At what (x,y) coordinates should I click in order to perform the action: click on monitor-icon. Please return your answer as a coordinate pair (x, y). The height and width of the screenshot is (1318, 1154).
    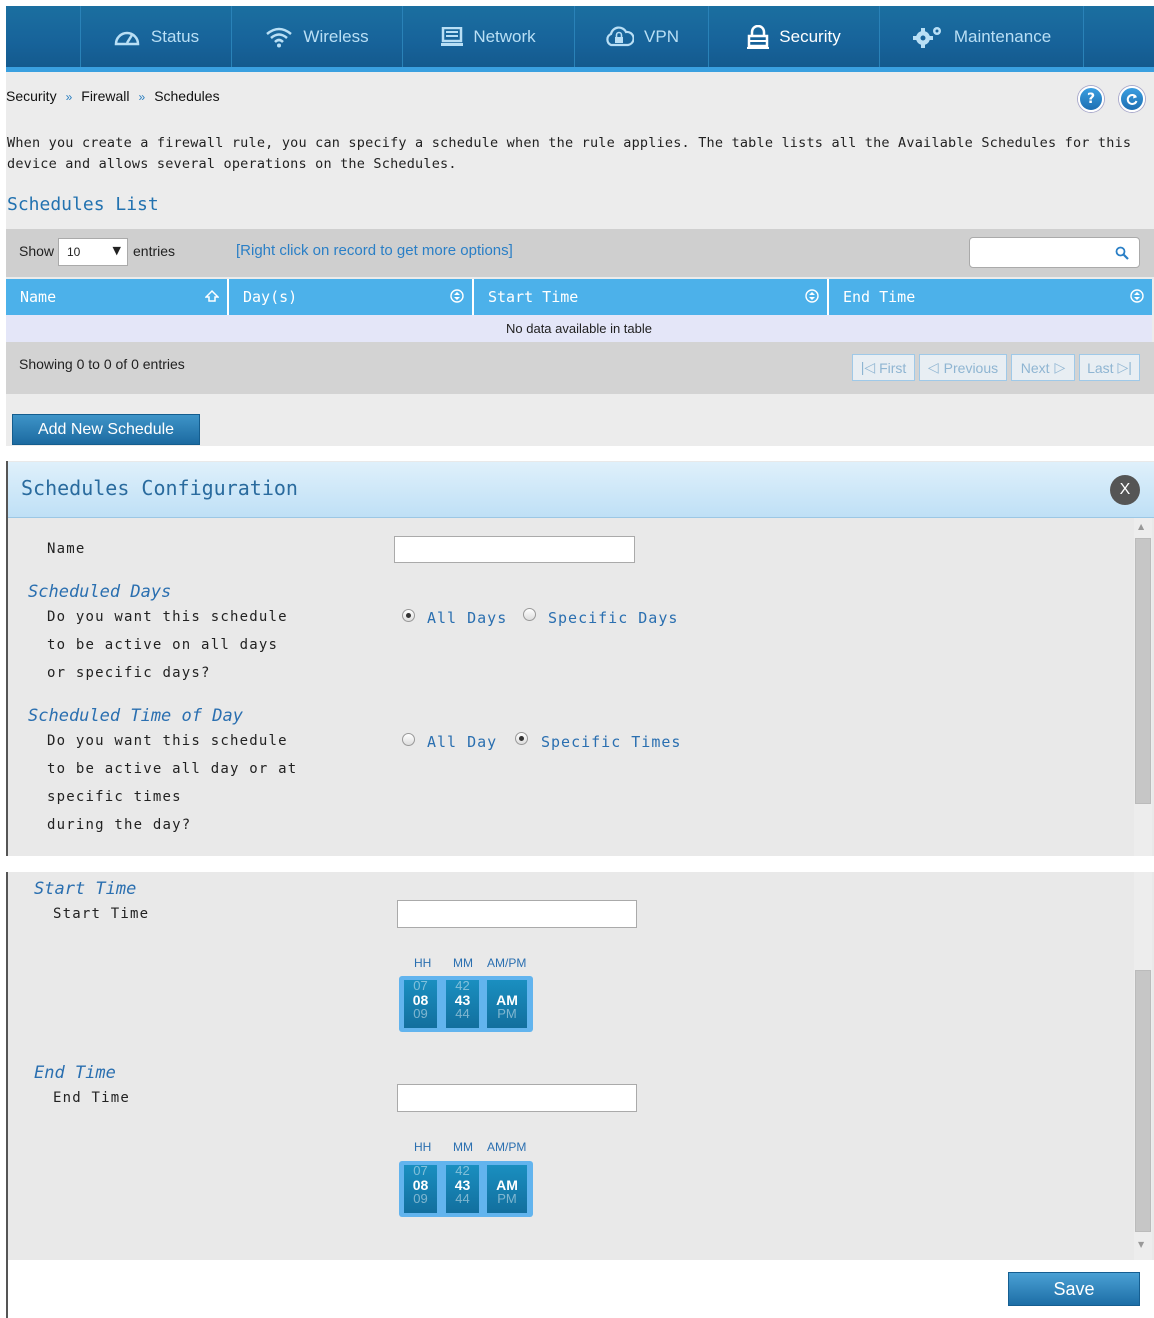
    Looking at the image, I should click on (452, 36).